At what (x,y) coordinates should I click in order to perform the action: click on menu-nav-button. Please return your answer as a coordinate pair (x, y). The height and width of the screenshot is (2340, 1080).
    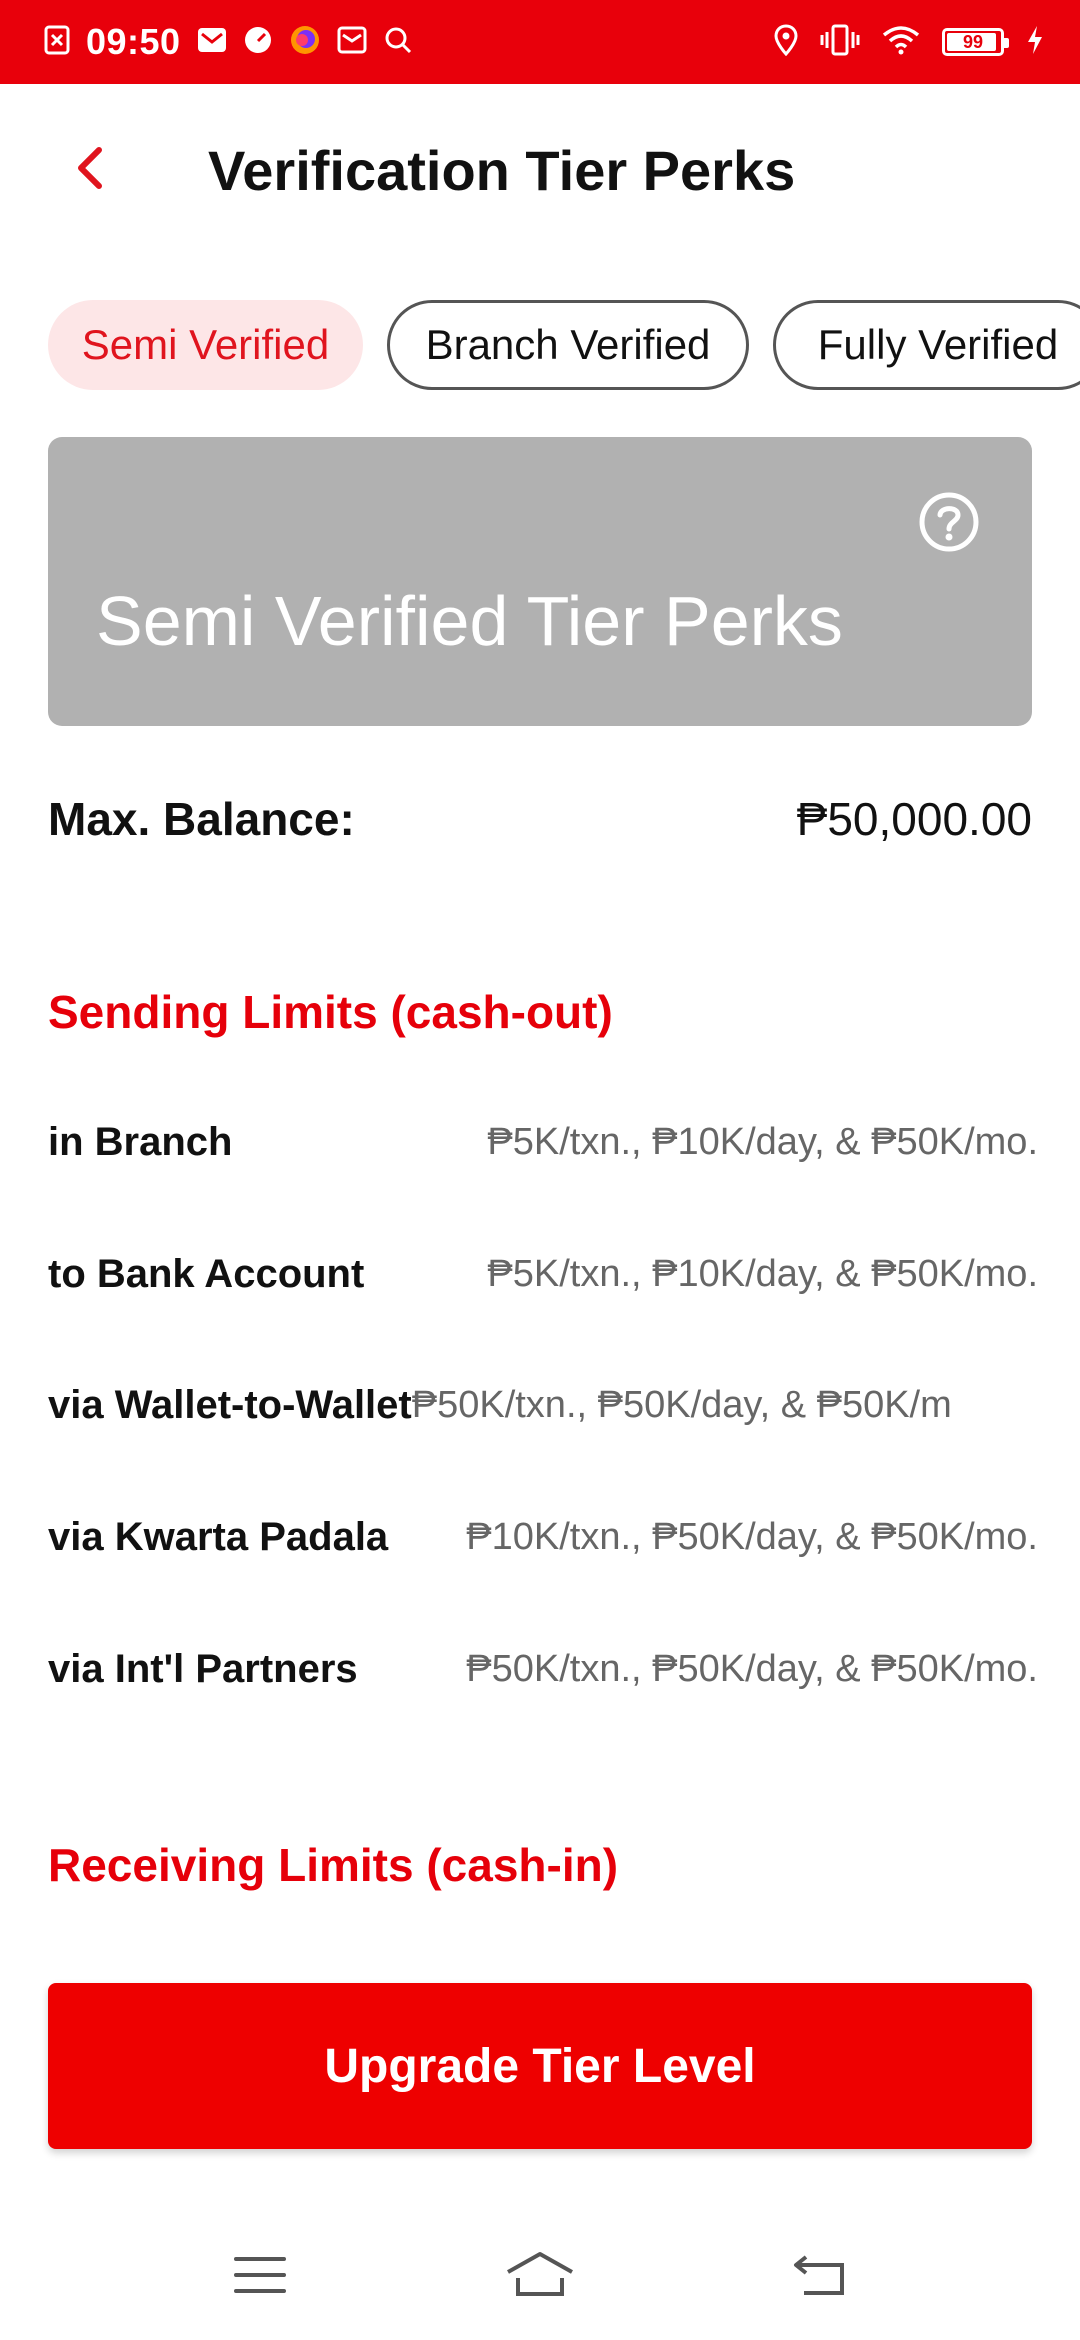
    Looking at the image, I should click on (260, 2275).